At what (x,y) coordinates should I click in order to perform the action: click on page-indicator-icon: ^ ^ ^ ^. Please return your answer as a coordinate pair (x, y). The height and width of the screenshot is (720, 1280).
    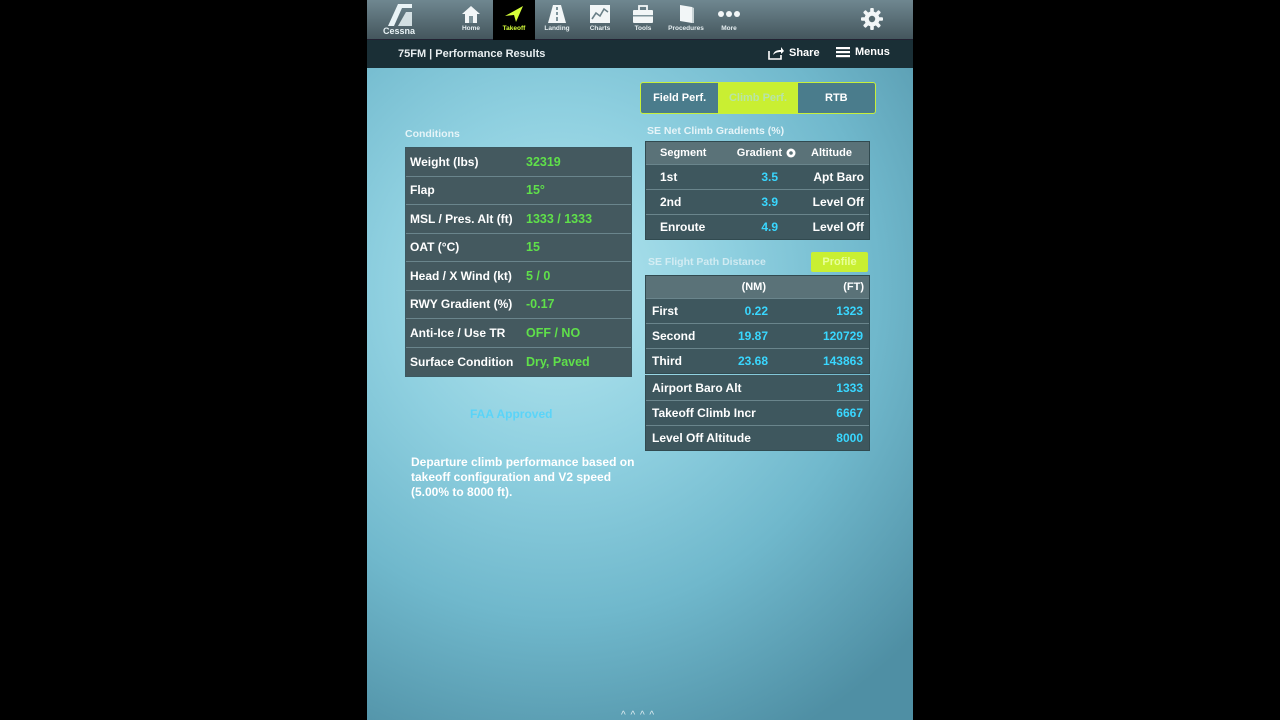
    Looking at the image, I should click on (638, 715).